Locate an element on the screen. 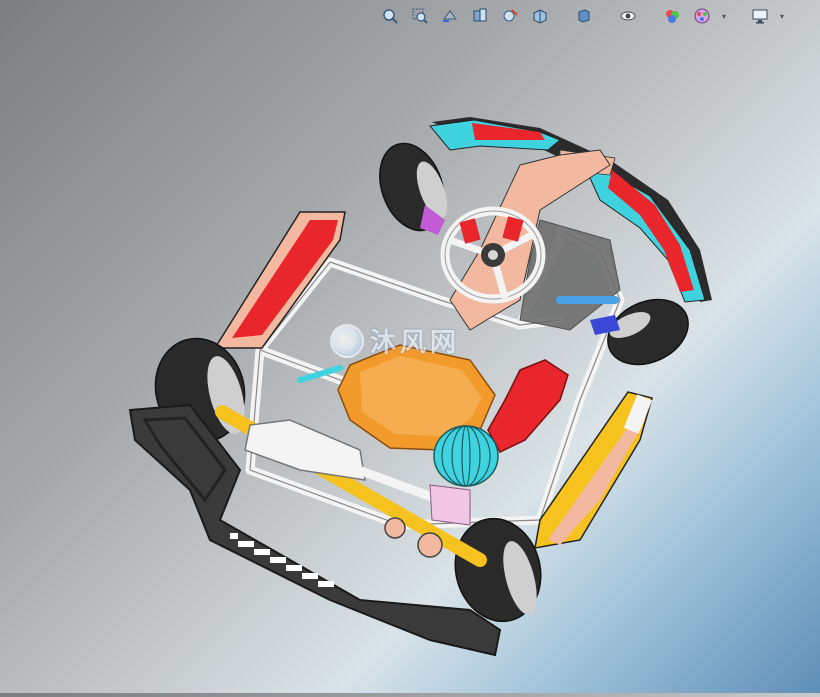 The width and height of the screenshot is (820, 697). zoom-to-area-icon is located at coordinates (420, 16).